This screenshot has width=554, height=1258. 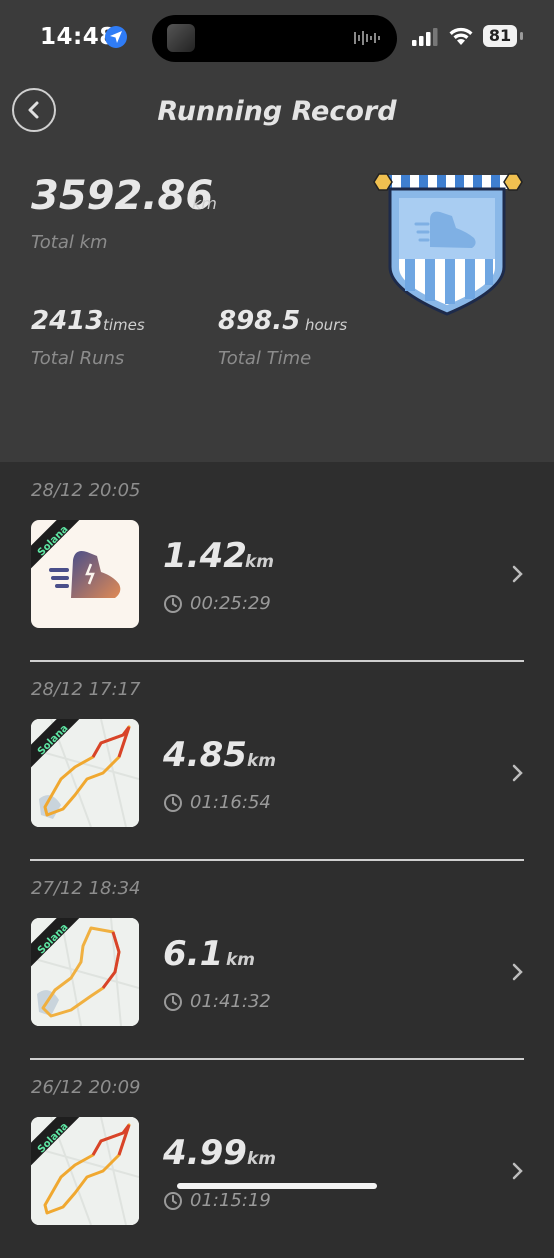 I want to click on audio-waveform-icon, so click(x=367, y=38).